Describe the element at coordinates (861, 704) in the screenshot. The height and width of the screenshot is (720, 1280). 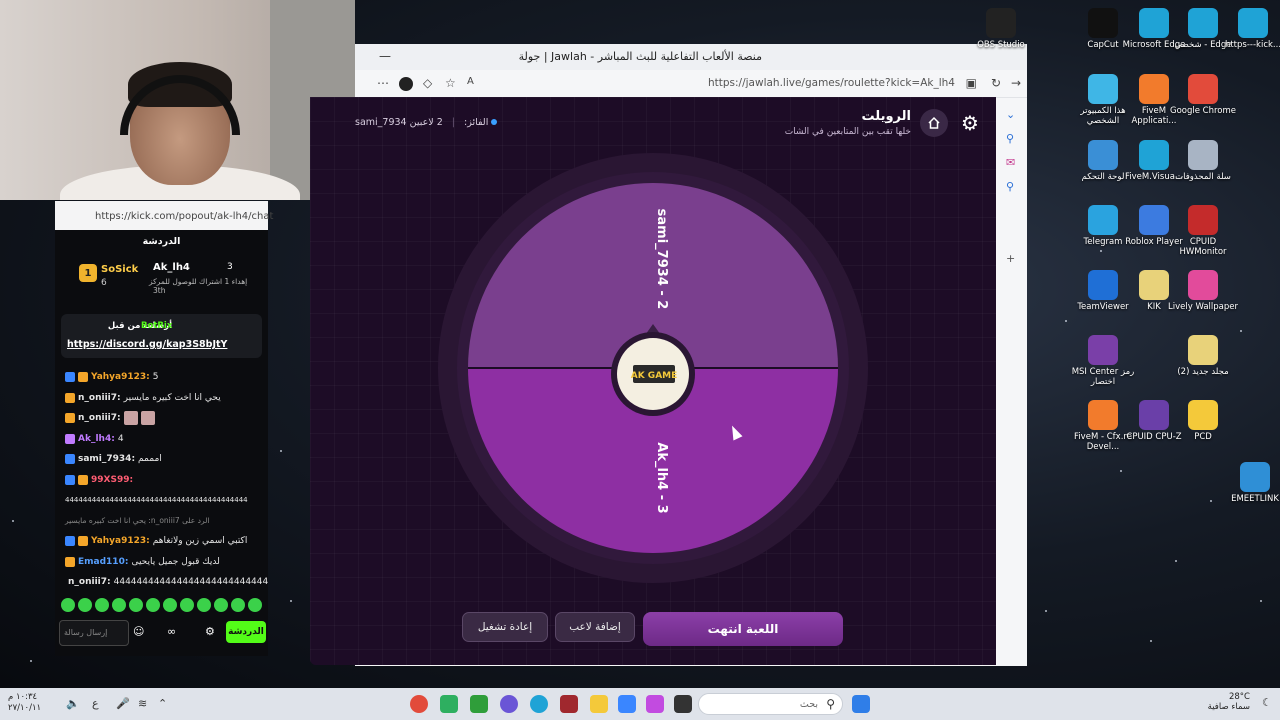
I see `start-icon` at that location.